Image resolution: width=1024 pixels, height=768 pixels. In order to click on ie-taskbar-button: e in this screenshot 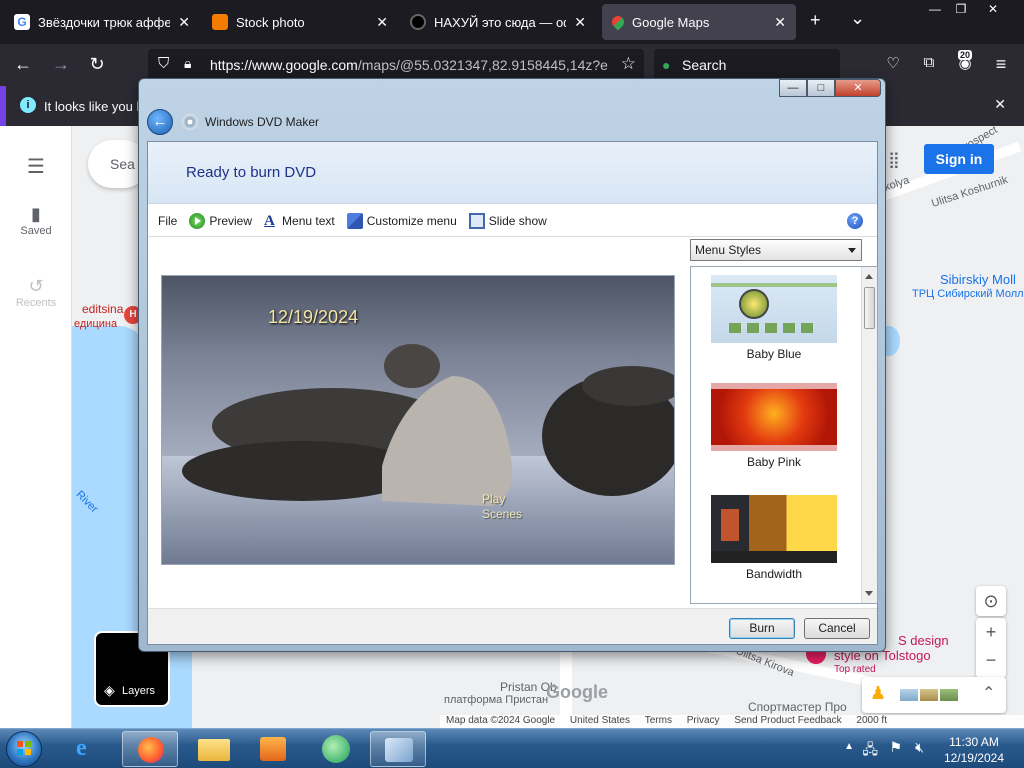, I will do `click(90, 749)`.